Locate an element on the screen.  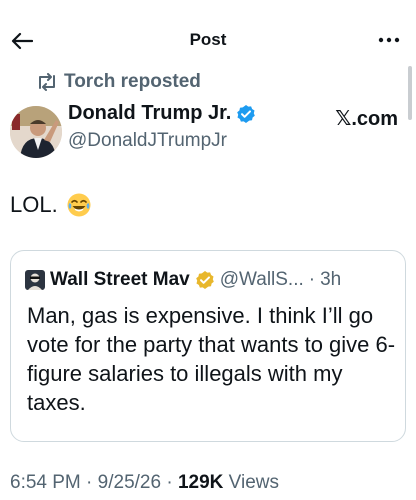
views-label: Views is located at coordinates (253, 482).